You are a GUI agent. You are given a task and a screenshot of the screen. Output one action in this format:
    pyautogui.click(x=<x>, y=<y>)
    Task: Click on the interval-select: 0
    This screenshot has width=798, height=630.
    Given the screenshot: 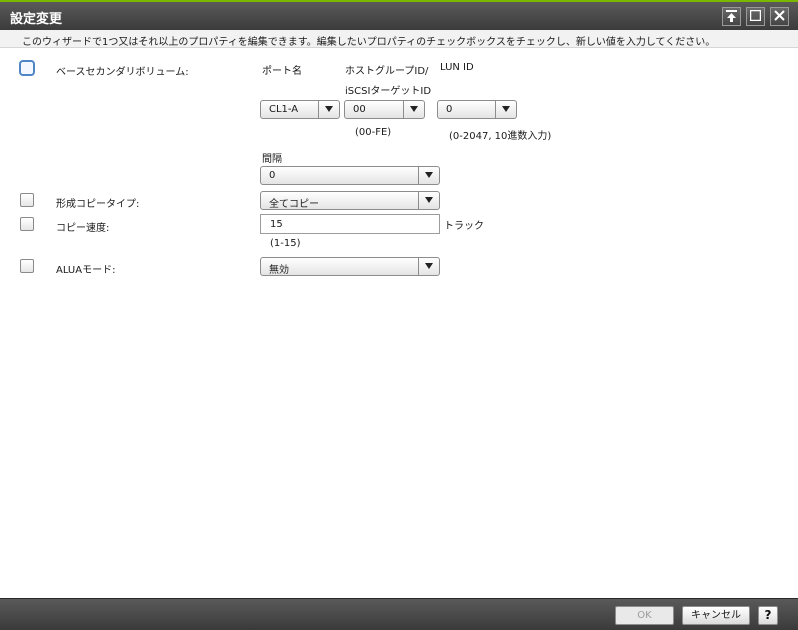 What is the action you would take?
    pyautogui.click(x=350, y=175)
    